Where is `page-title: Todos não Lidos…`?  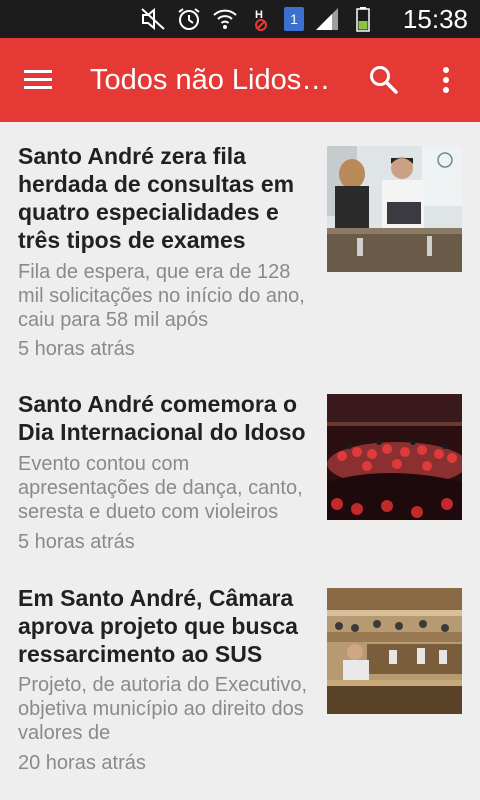 page-title: Todos não Lidos… is located at coordinates (210, 80).